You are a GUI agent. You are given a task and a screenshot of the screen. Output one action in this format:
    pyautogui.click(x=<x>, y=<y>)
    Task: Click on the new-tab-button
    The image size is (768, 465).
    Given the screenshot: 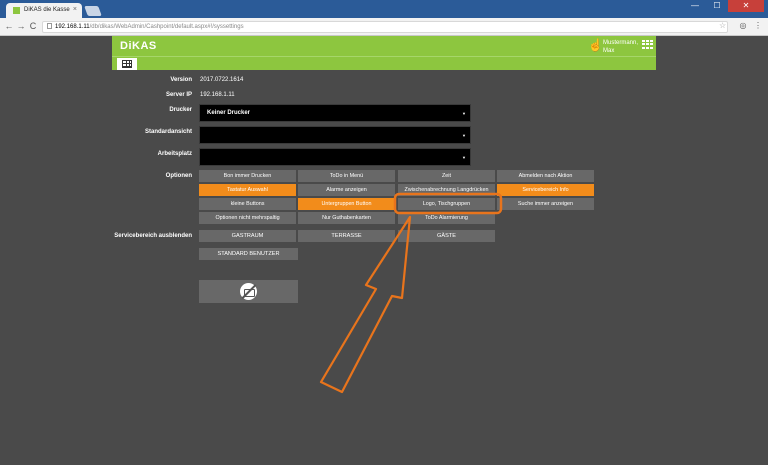 What is the action you would take?
    pyautogui.click(x=93, y=11)
    